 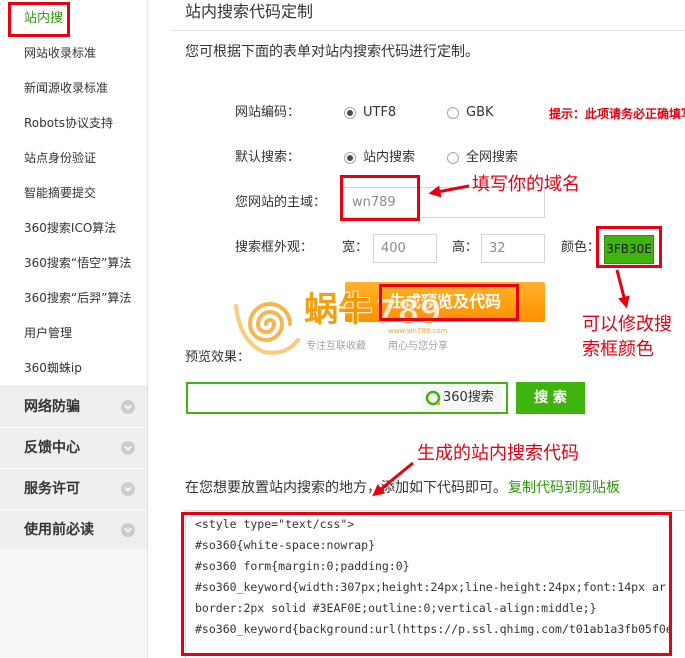 I want to click on preview-360-logo: 360搜索, so click(x=462, y=398).